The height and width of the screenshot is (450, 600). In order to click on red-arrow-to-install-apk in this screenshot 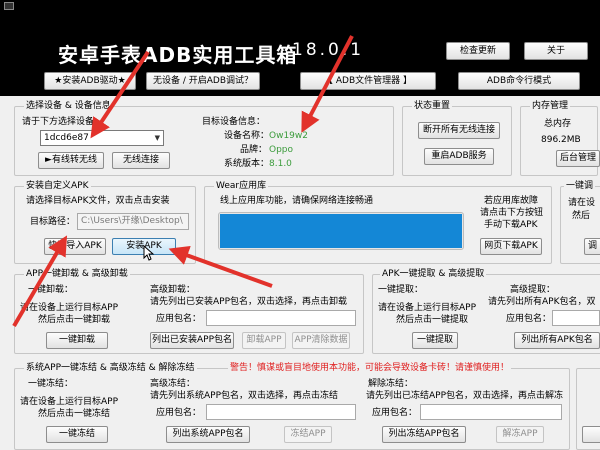, I will do `click(220, 266)`.